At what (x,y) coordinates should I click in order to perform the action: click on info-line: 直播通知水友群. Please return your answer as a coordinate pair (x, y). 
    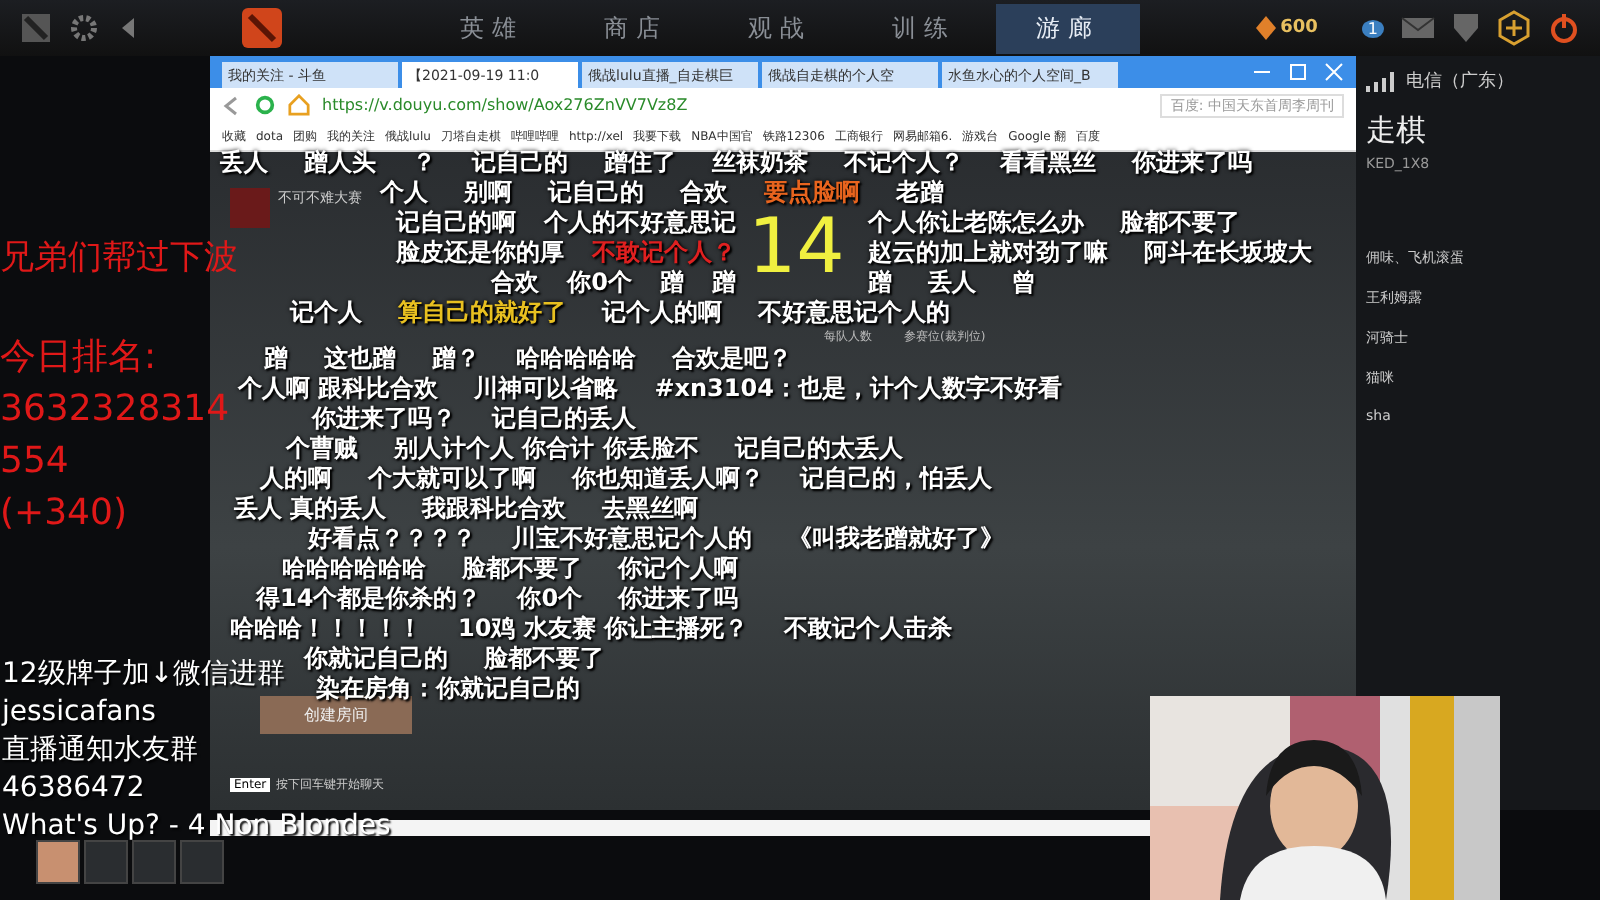
    Looking at the image, I should click on (100, 751).